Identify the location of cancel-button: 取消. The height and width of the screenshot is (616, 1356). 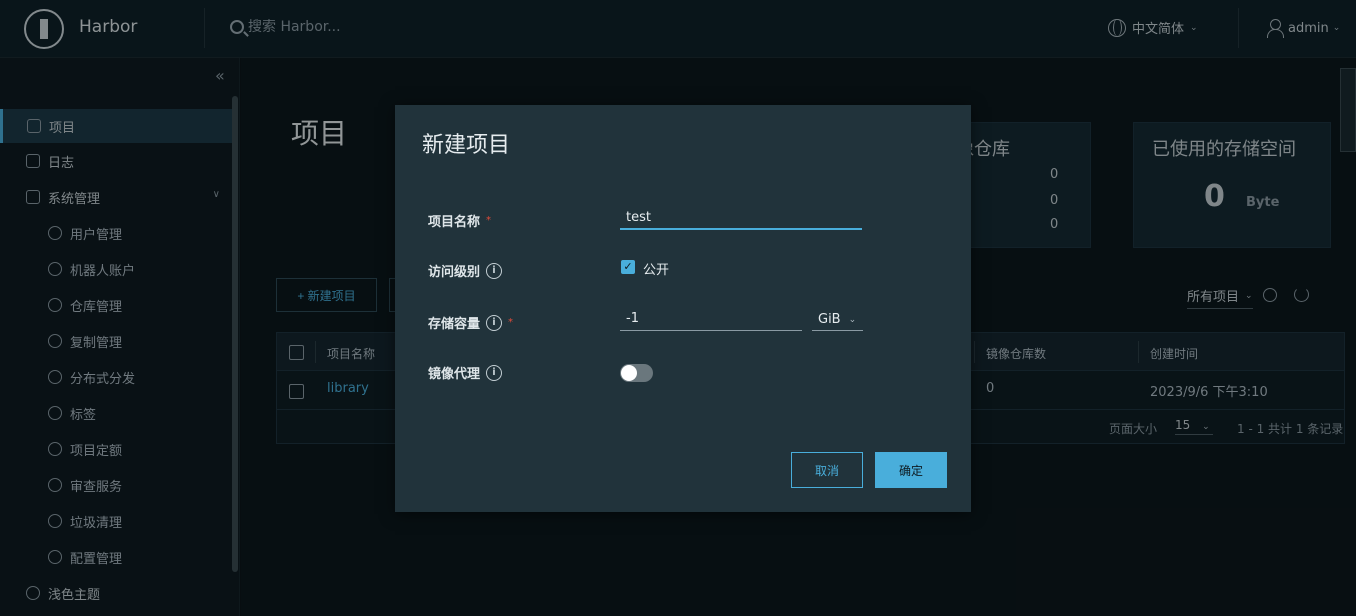
(827, 470).